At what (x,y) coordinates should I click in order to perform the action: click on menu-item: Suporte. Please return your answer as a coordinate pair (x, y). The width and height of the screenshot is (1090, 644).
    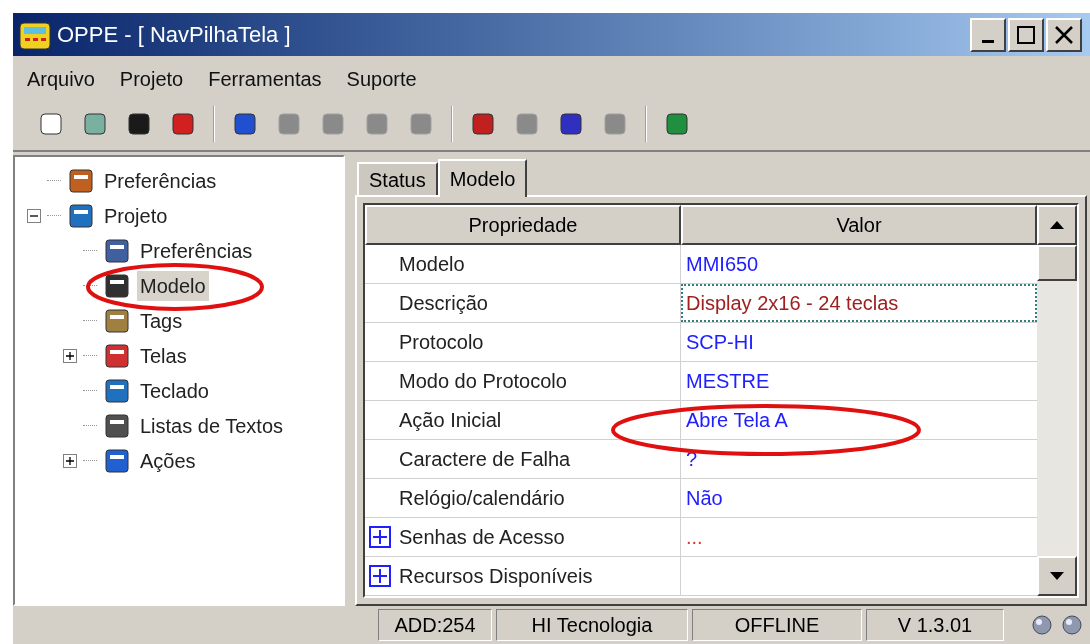
    Looking at the image, I should click on (381, 79).